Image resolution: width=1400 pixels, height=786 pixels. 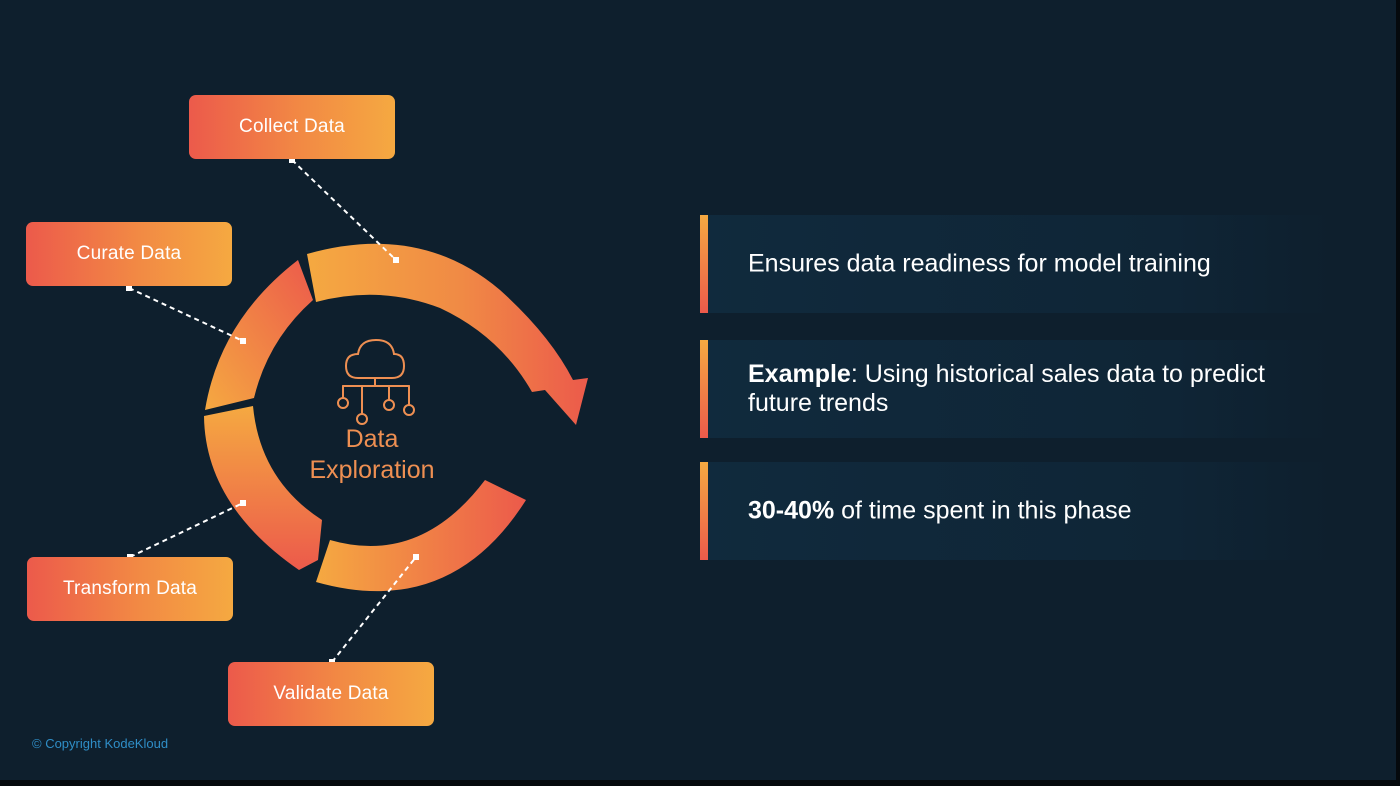 I want to click on step-curate-data: Curate Data, so click(x=129, y=254).